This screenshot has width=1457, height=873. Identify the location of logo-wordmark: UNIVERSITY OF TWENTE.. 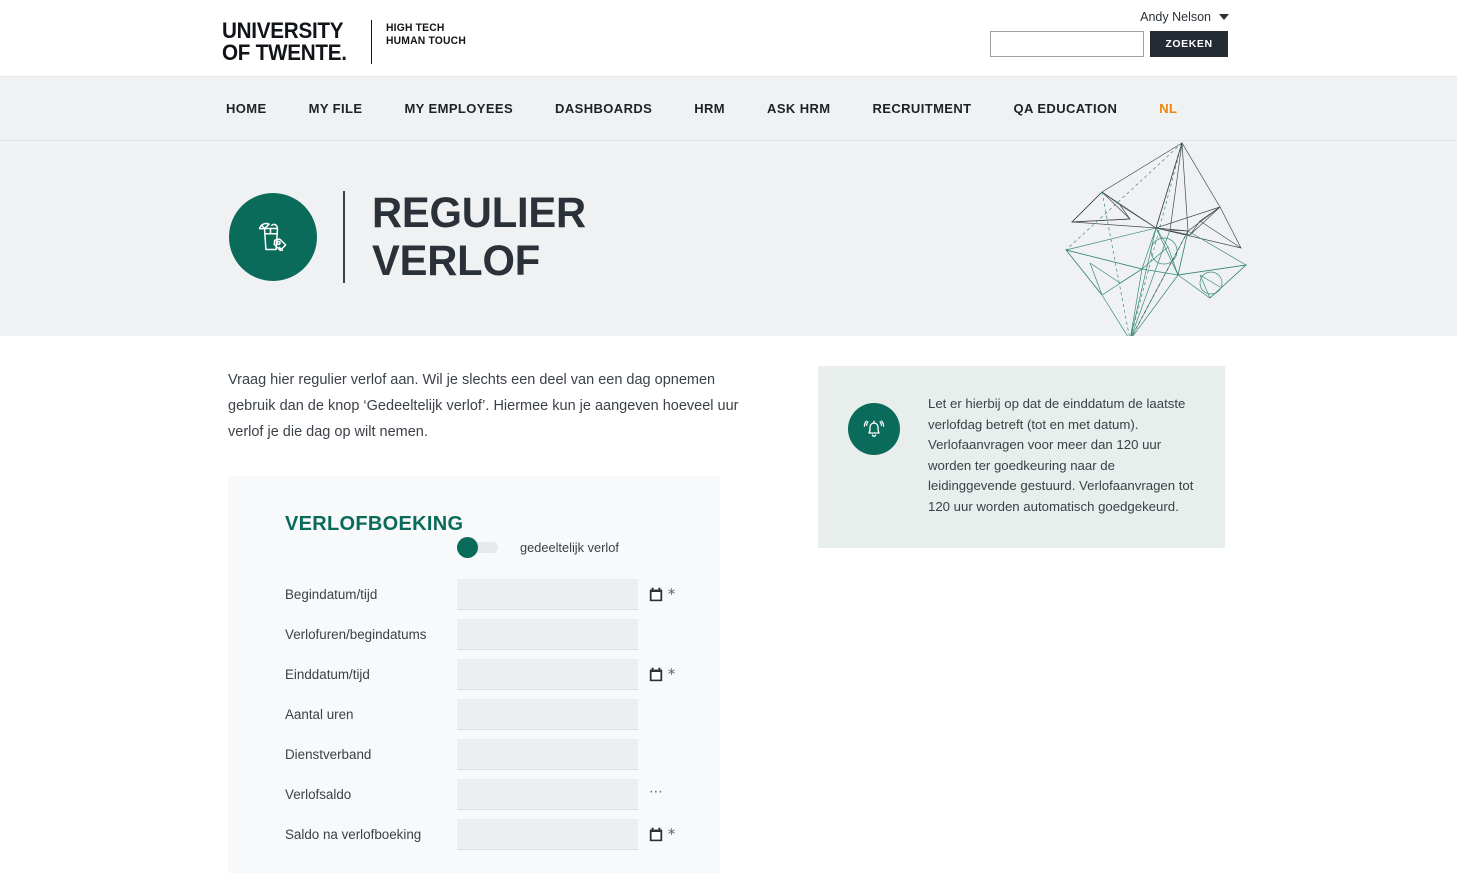
(284, 41).